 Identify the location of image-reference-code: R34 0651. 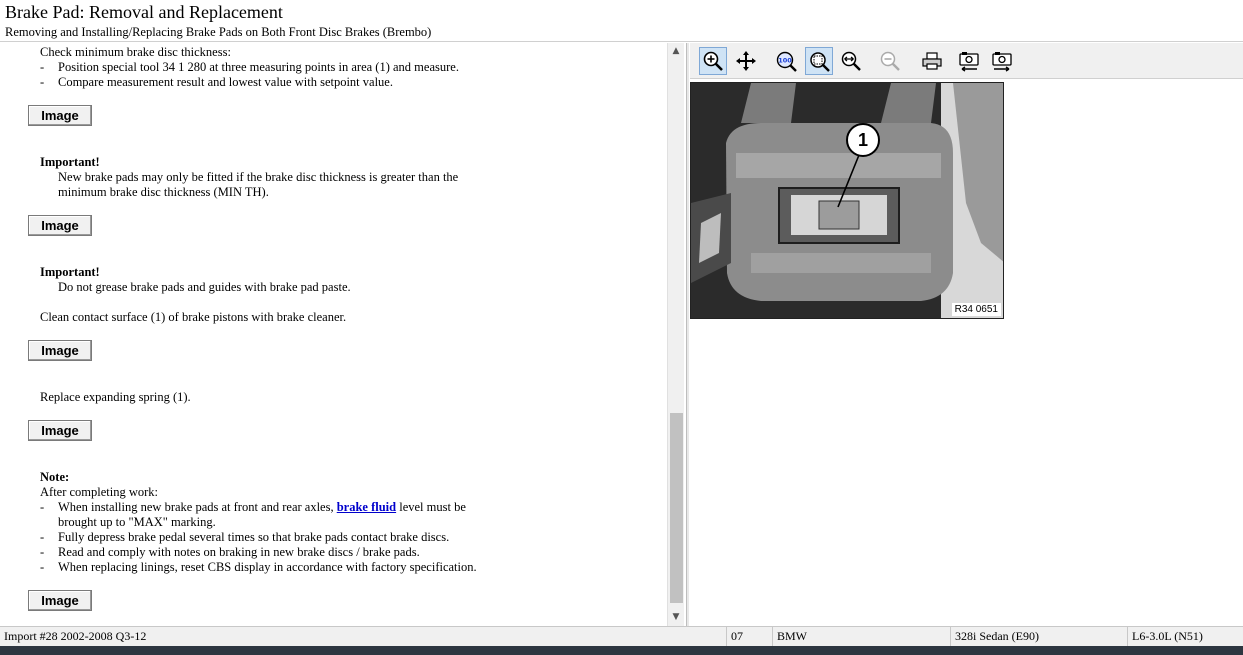
(976, 309).